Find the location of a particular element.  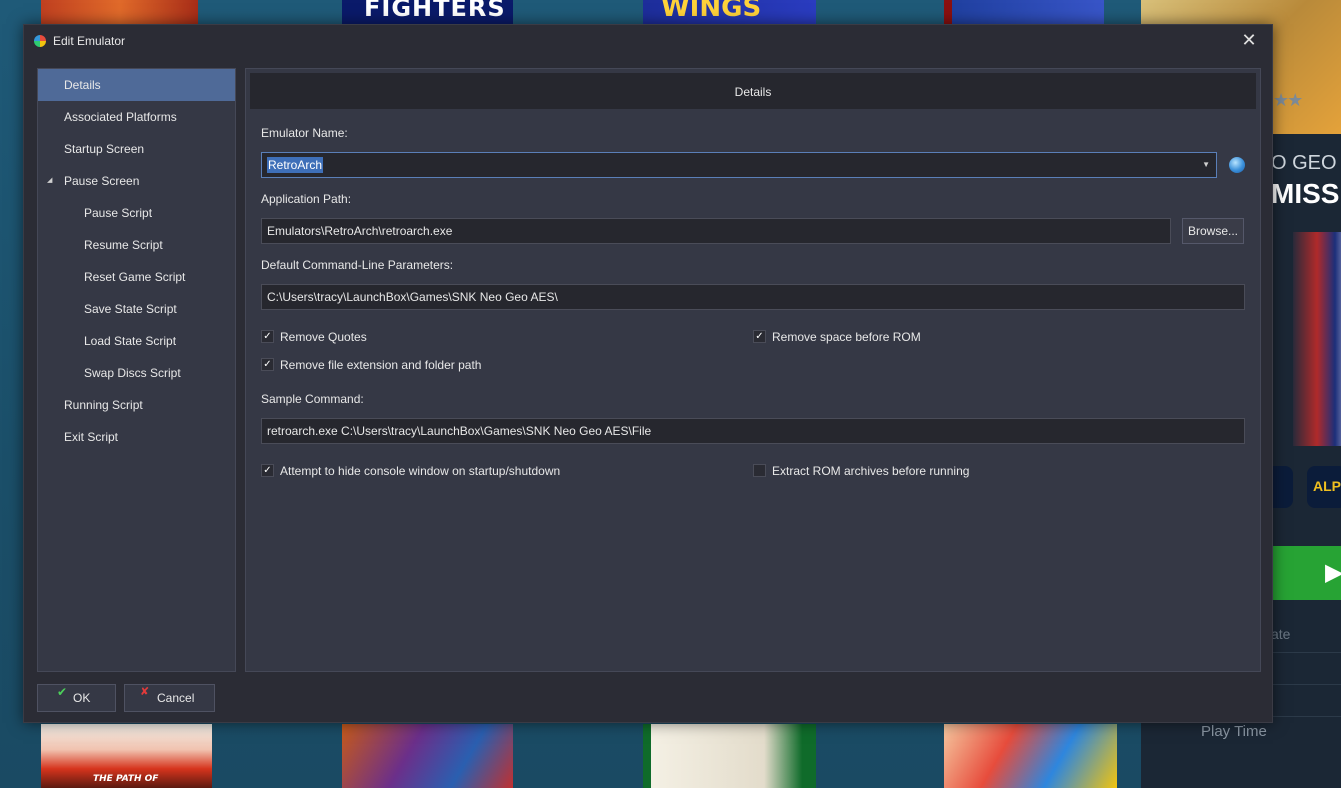

game-tile-bottom-1-text: THE PATH OF is located at coordinates (126, 779).